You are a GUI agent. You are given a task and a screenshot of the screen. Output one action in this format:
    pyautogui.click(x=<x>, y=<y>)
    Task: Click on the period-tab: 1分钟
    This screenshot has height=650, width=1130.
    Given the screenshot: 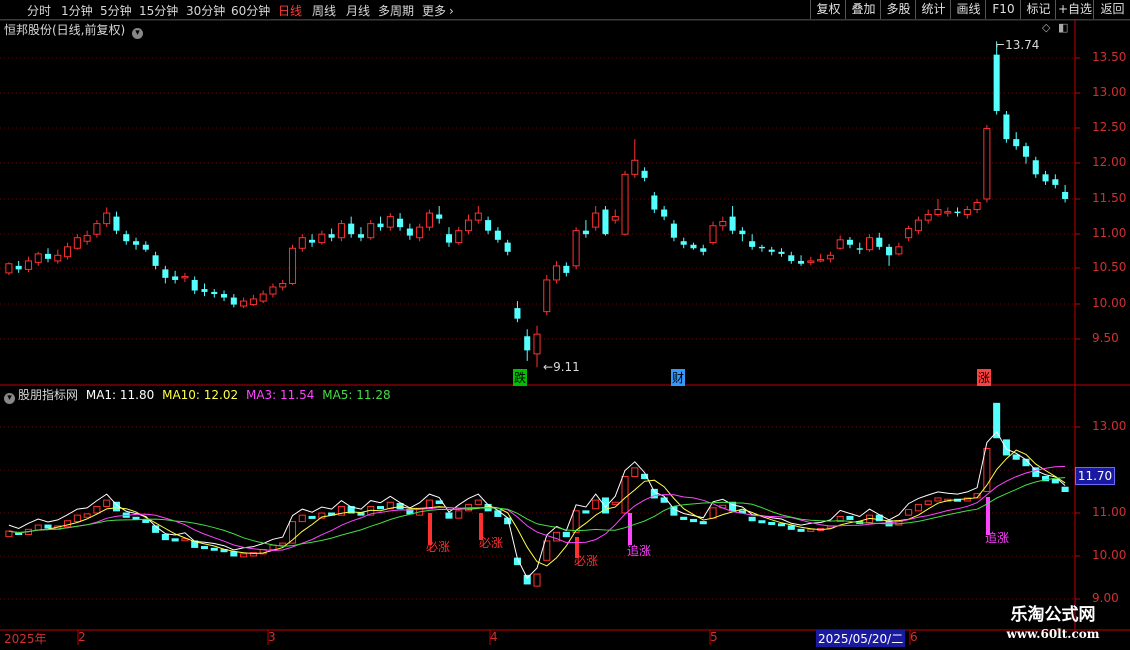 What is the action you would take?
    pyautogui.click(x=77, y=10)
    